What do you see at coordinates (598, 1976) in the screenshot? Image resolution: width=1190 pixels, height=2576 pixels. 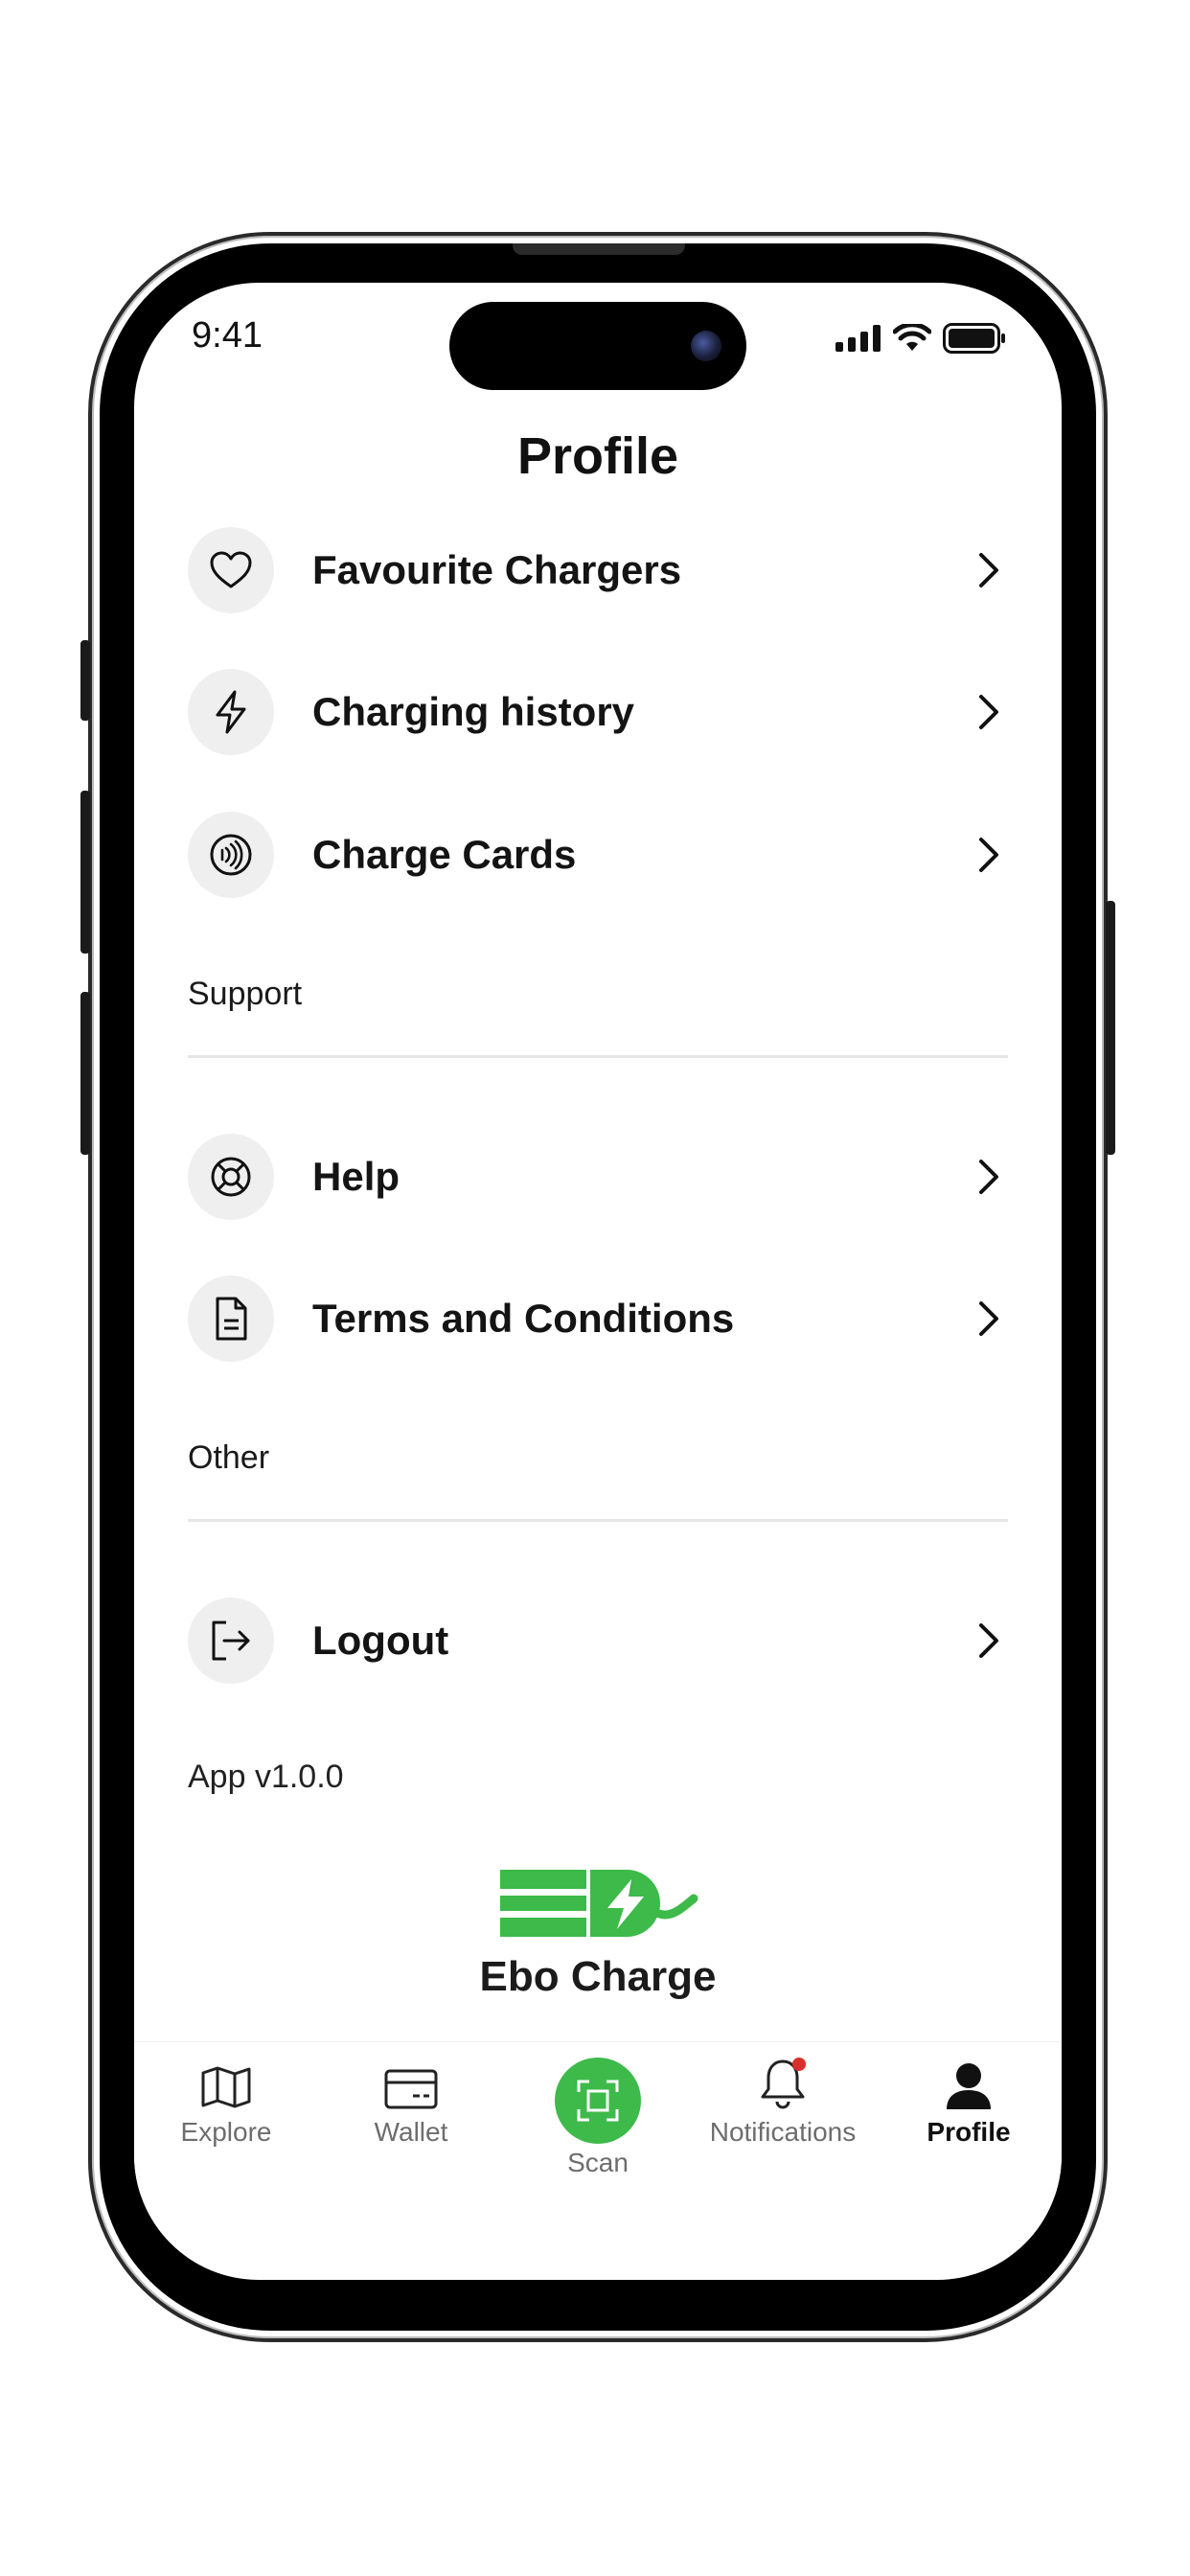 I see `brand-name: Ebo Charge` at bounding box center [598, 1976].